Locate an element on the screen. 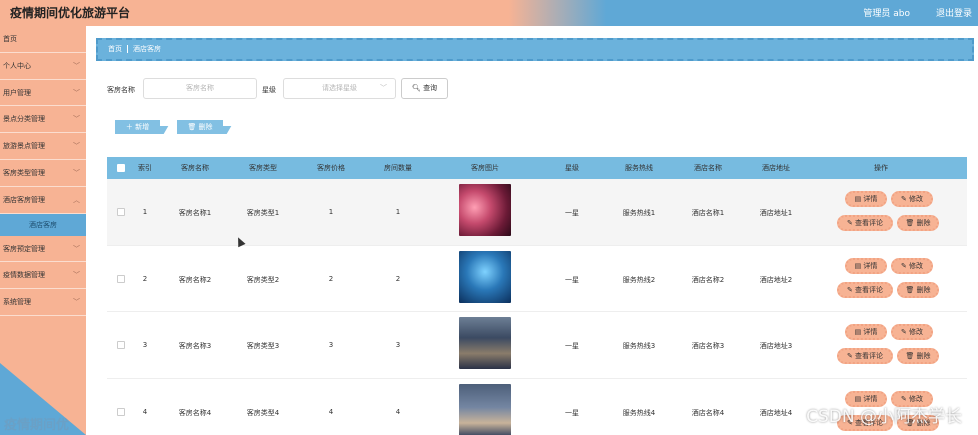 The height and width of the screenshot is (435, 978). sidebar-item-scenic-category: 景点分类管理 ﹀ is located at coordinates (43, 120).